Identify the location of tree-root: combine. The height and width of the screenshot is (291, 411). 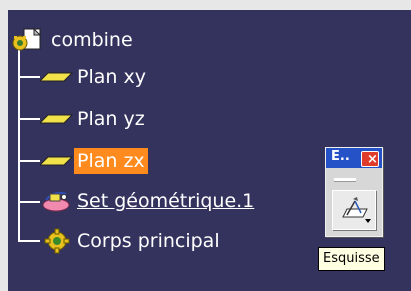
(72, 40).